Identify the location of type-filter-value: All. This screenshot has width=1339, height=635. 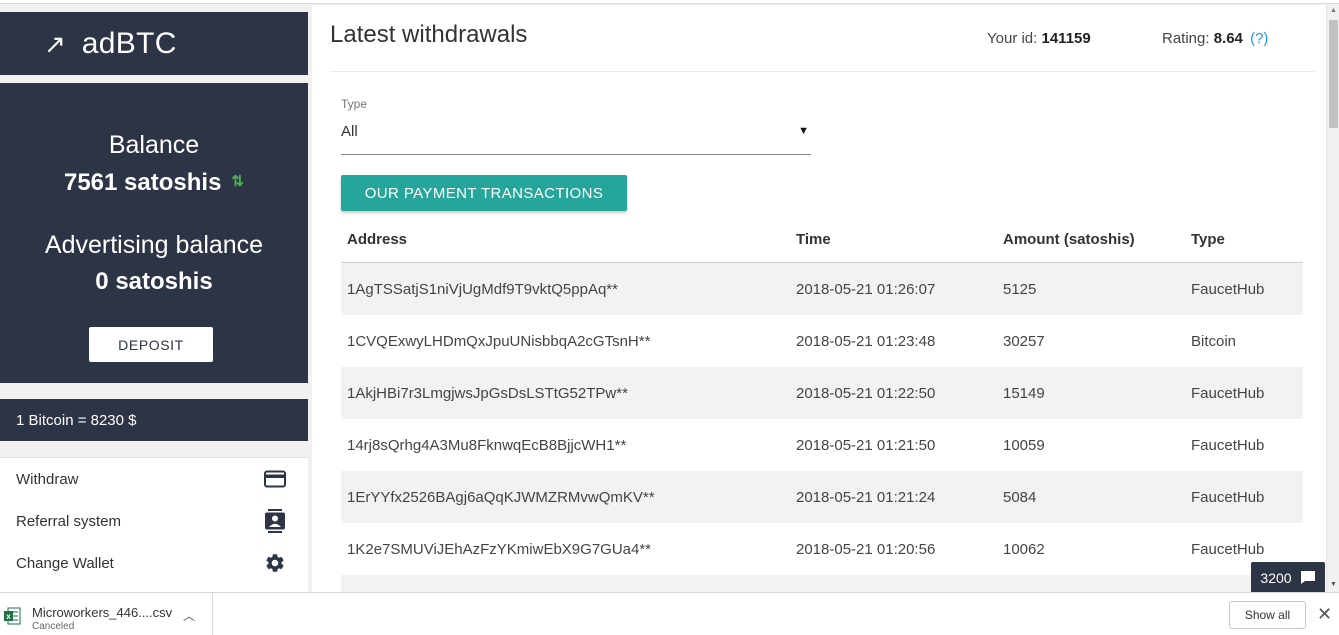
(349, 131).